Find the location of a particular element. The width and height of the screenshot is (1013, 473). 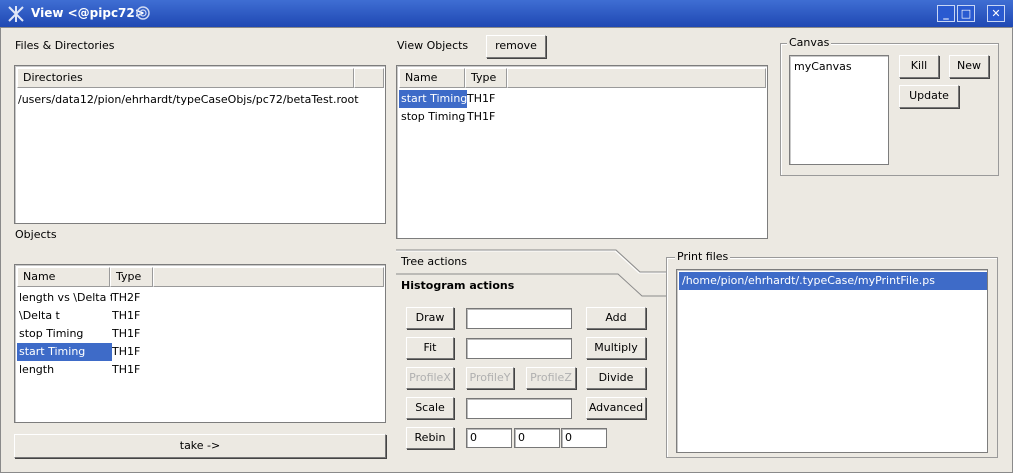

new-button: New is located at coordinates (969, 66).